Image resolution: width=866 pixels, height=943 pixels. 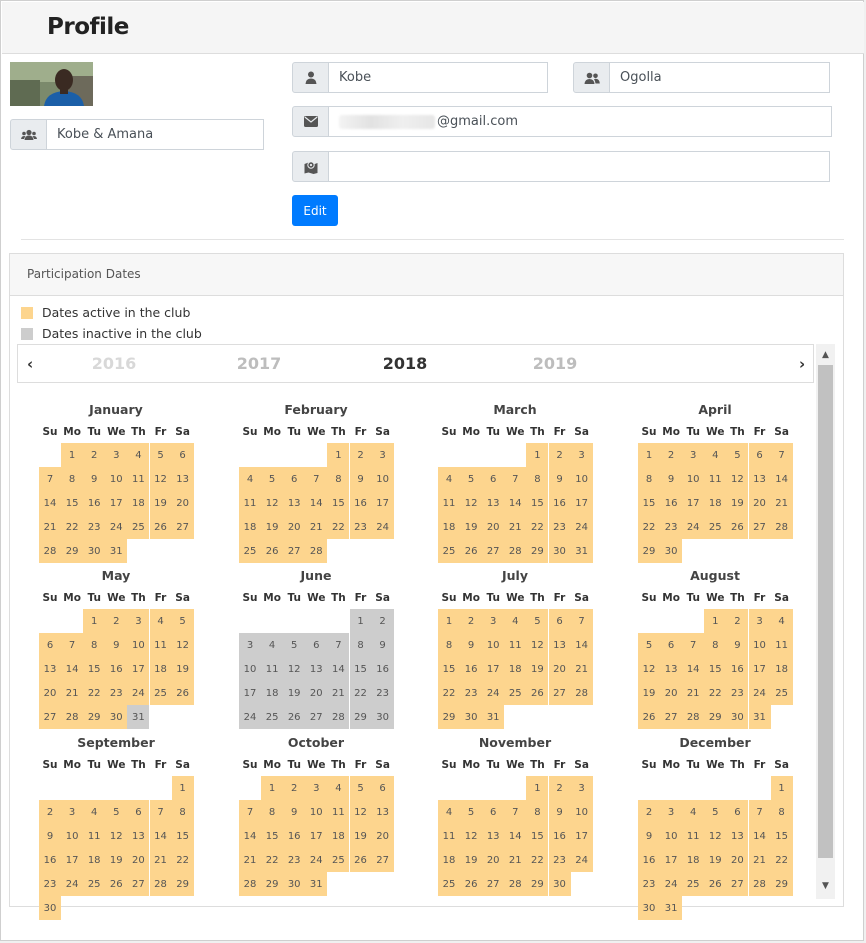 What do you see at coordinates (294, 693) in the screenshot?
I see `inactive-day: 19` at bounding box center [294, 693].